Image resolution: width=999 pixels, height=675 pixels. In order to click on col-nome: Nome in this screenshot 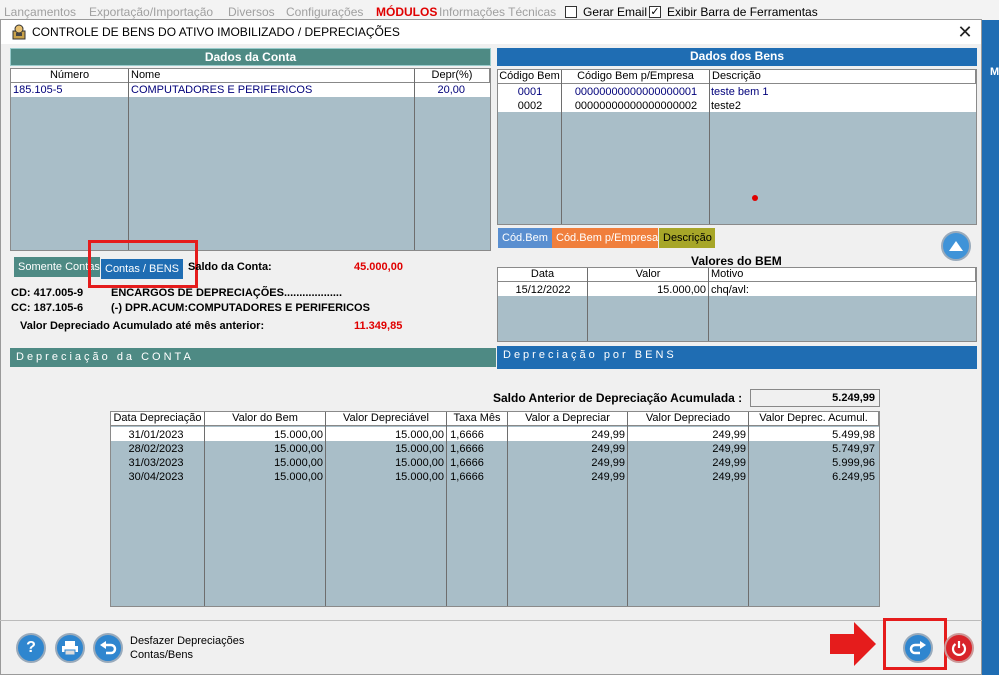, I will do `click(272, 76)`.